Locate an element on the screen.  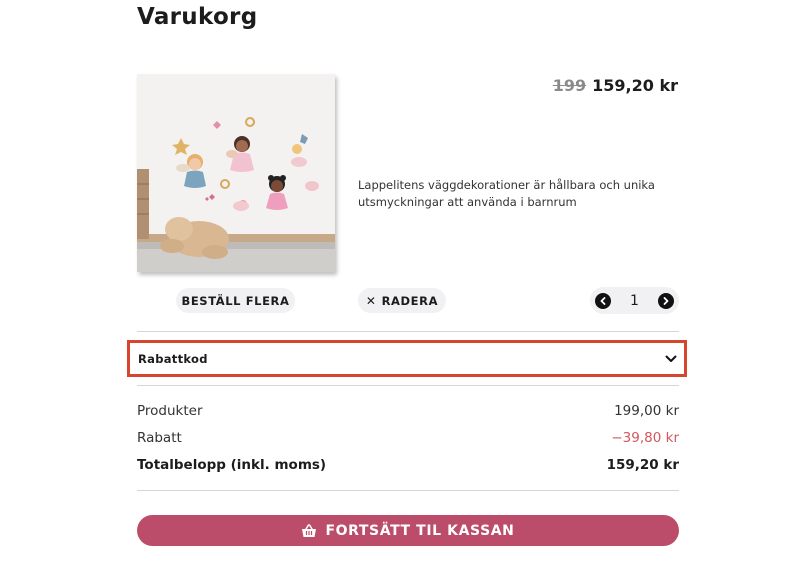
order-more-label: BESTÄLL FLERA is located at coordinates (235, 300).